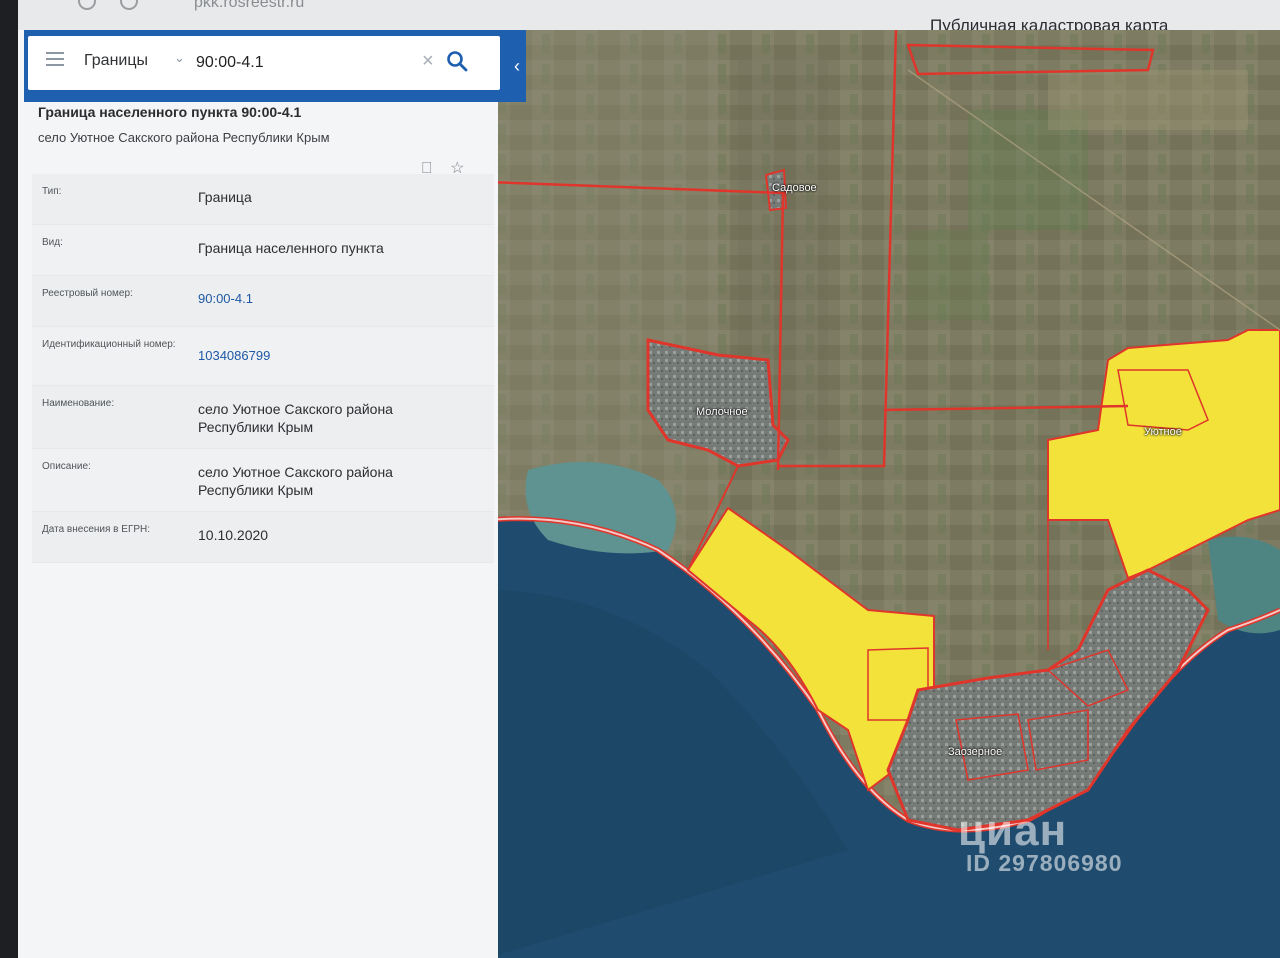 The height and width of the screenshot is (958, 1280). Describe the element at coordinates (1013, 830) in the screenshot. I see `watermark-brand: циан` at that location.